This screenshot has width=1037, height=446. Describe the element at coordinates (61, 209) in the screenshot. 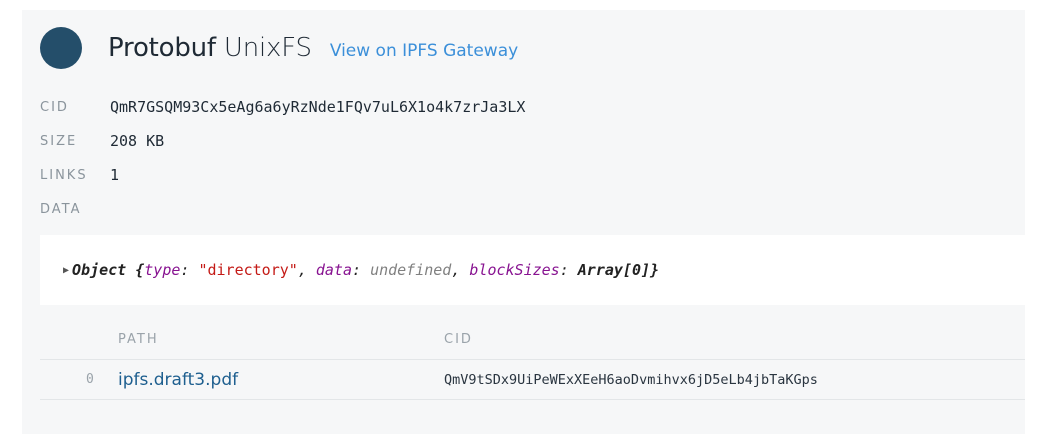

I see `data-label: DATA` at that location.